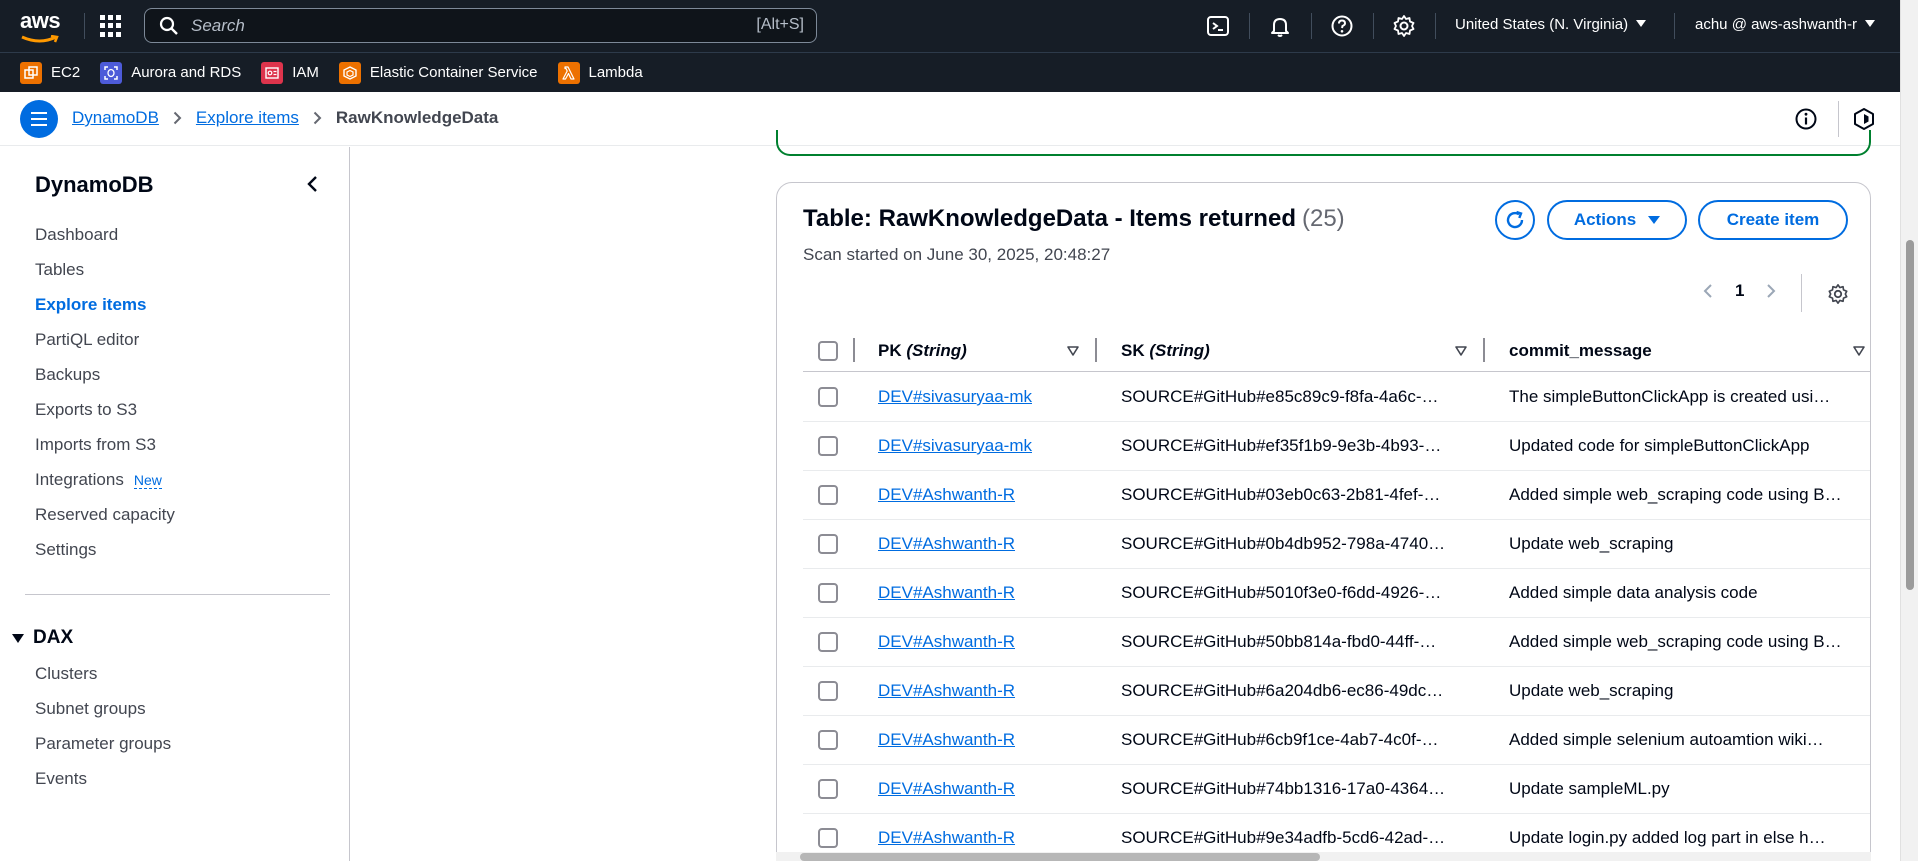  I want to click on sidenav-item-tables: Tables, so click(59, 270).